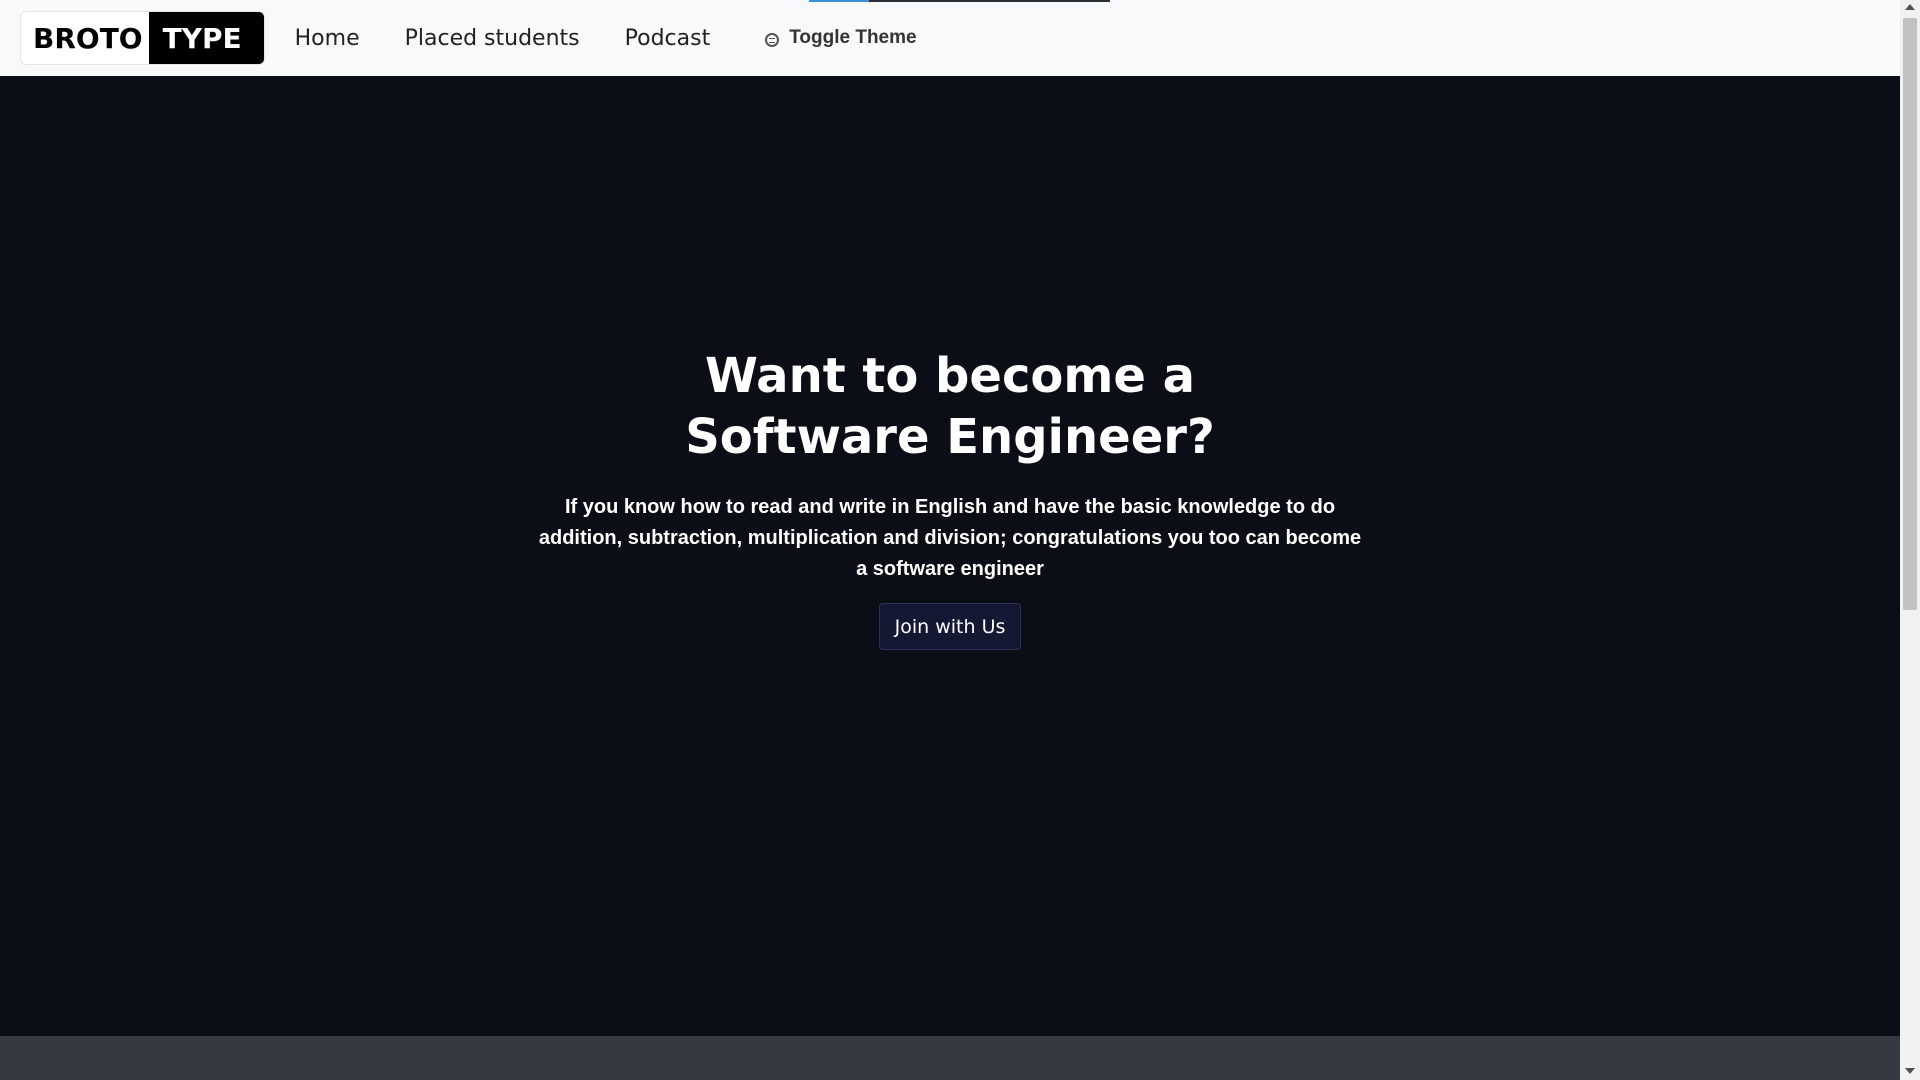 This screenshot has width=1920, height=1080. What do you see at coordinates (668, 38) in the screenshot?
I see `nav-podcast-link: Podcast` at bounding box center [668, 38].